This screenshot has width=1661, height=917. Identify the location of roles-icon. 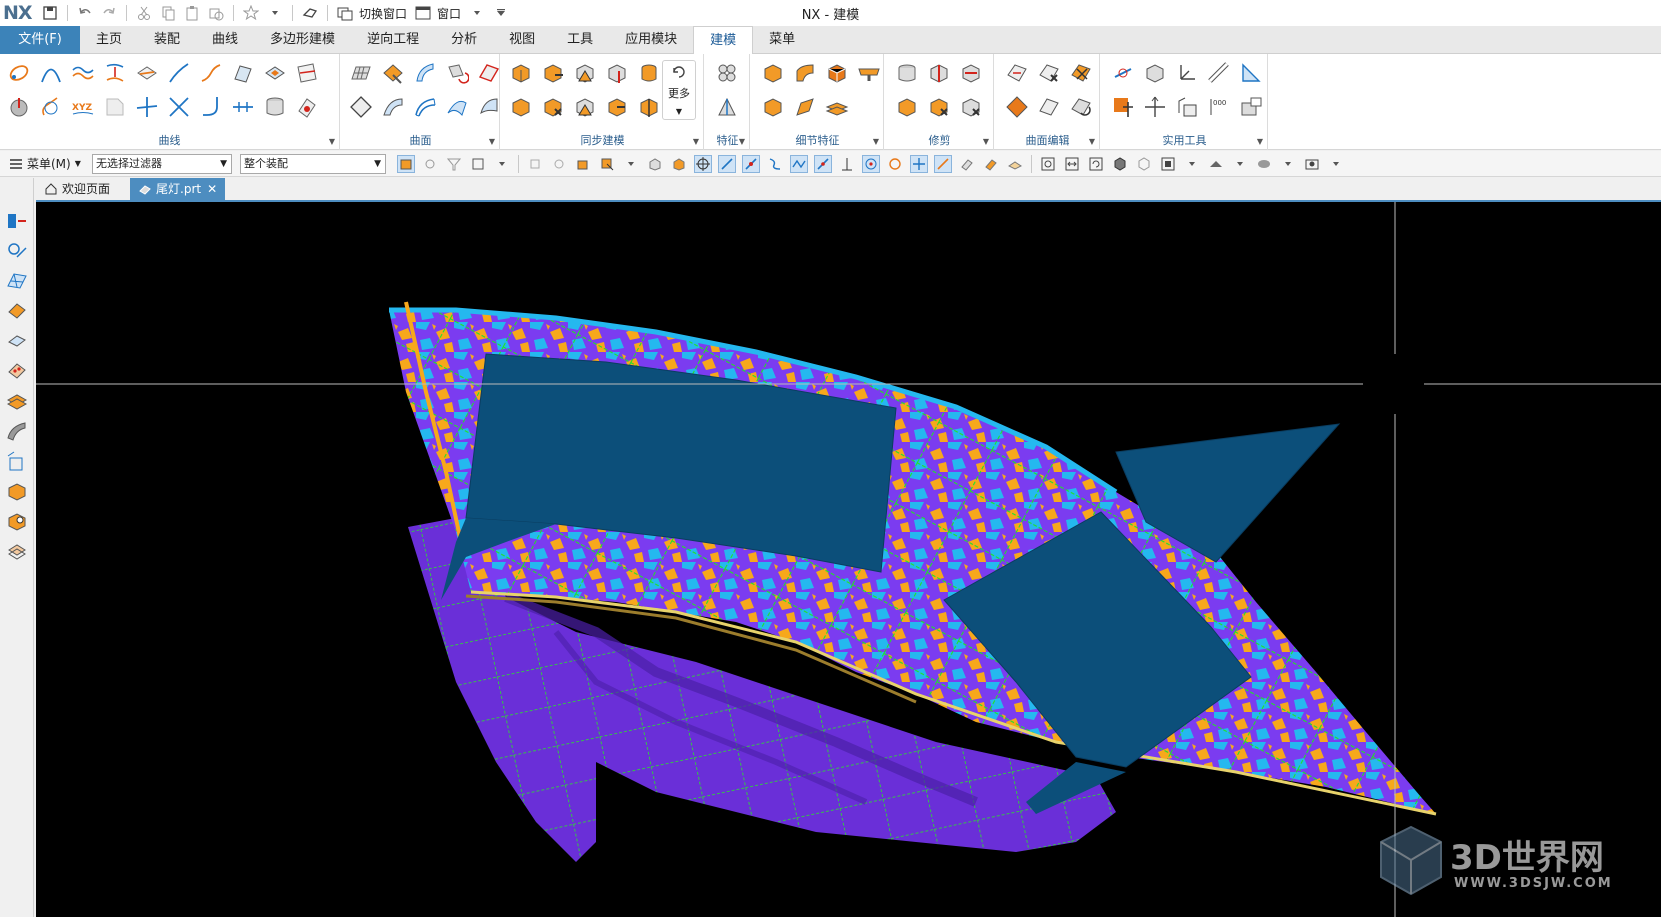
(17, 521).